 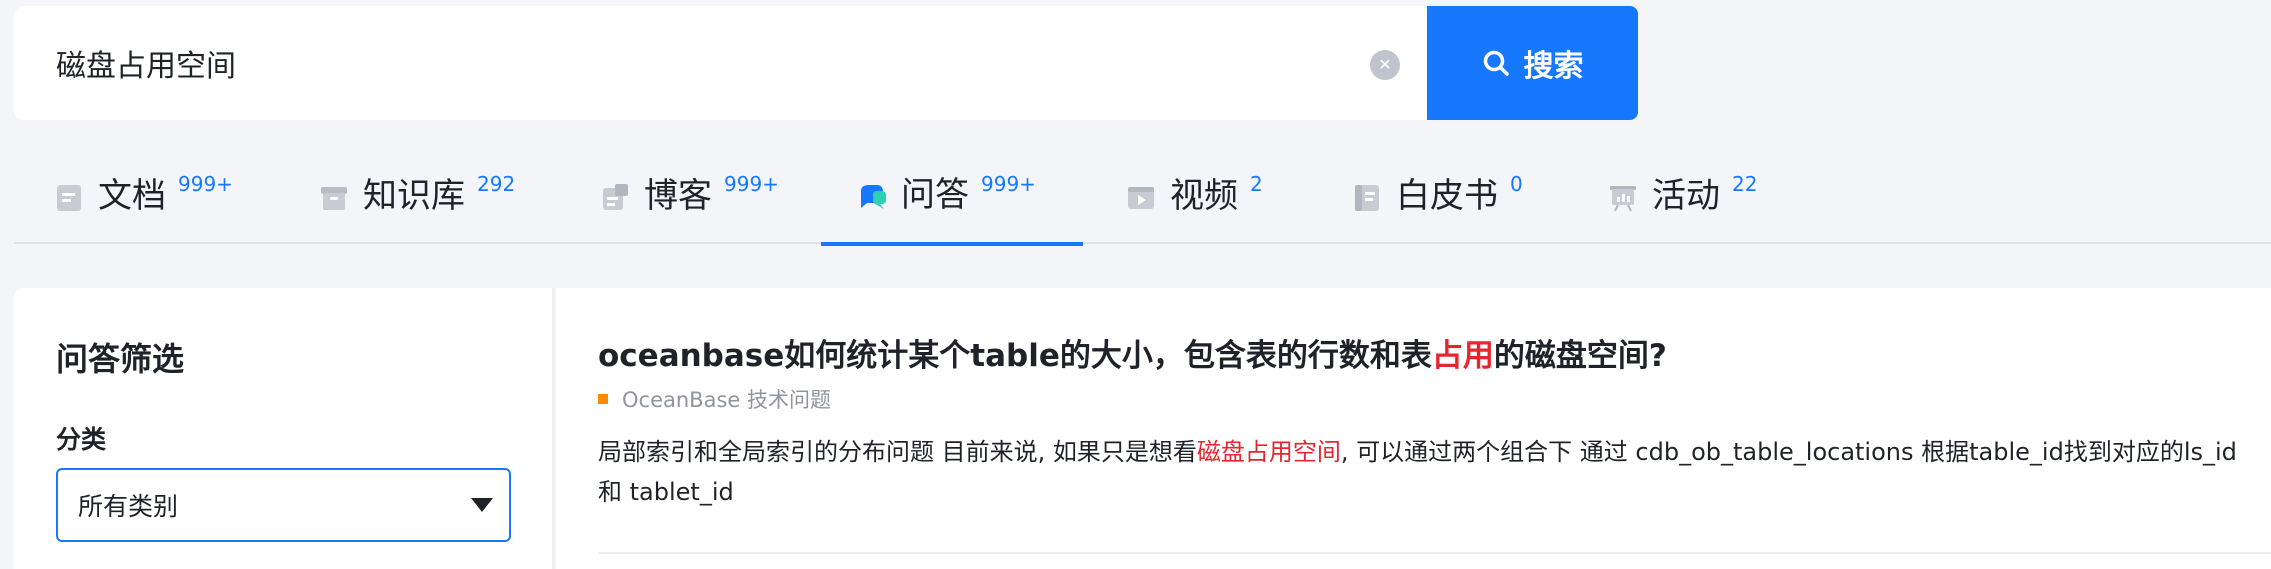 What do you see at coordinates (726, 399) in the screenshot?
I see `result-category: OceanBase 技术问题` at bounding box center [726, 399].